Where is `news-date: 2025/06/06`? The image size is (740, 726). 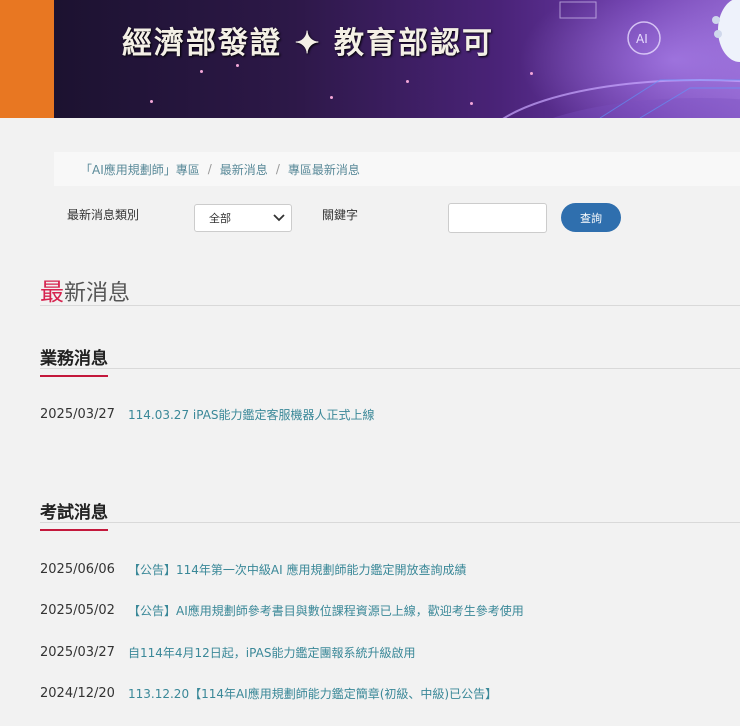
news-date: 2025/06/06 is located at coordinates (77, 569).